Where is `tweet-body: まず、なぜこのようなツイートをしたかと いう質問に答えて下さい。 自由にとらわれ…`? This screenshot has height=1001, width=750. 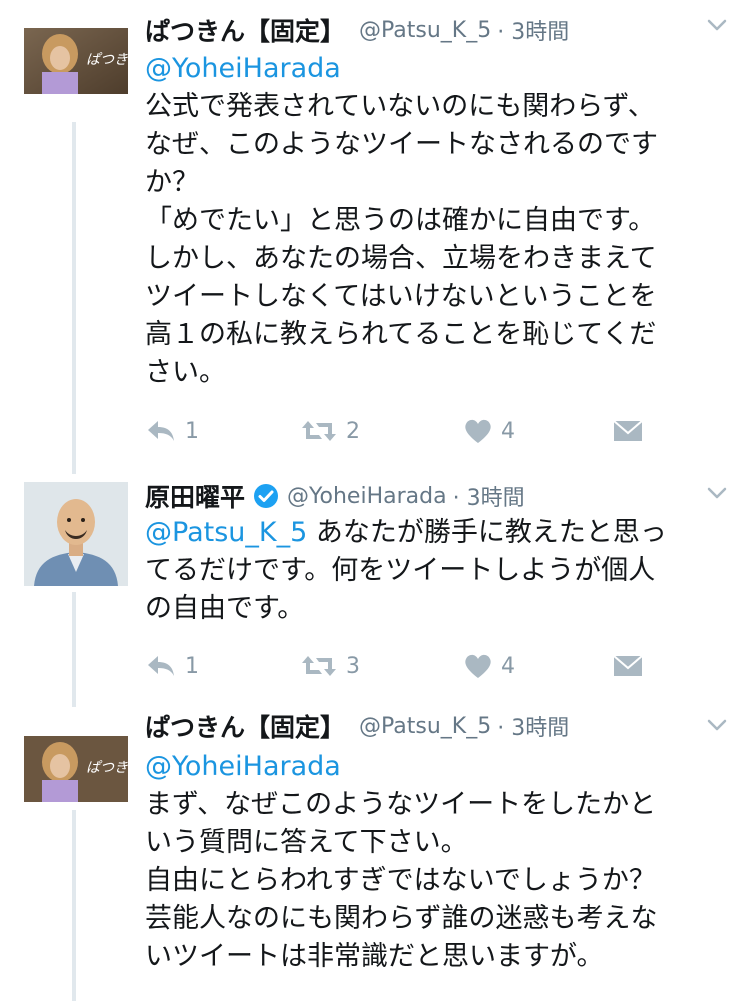
tweet-body: まず、なぜこのようなツイートをしたかと いう質問に答えて下さい。 自由にとらわれ… is located at coordinates (401, 880).